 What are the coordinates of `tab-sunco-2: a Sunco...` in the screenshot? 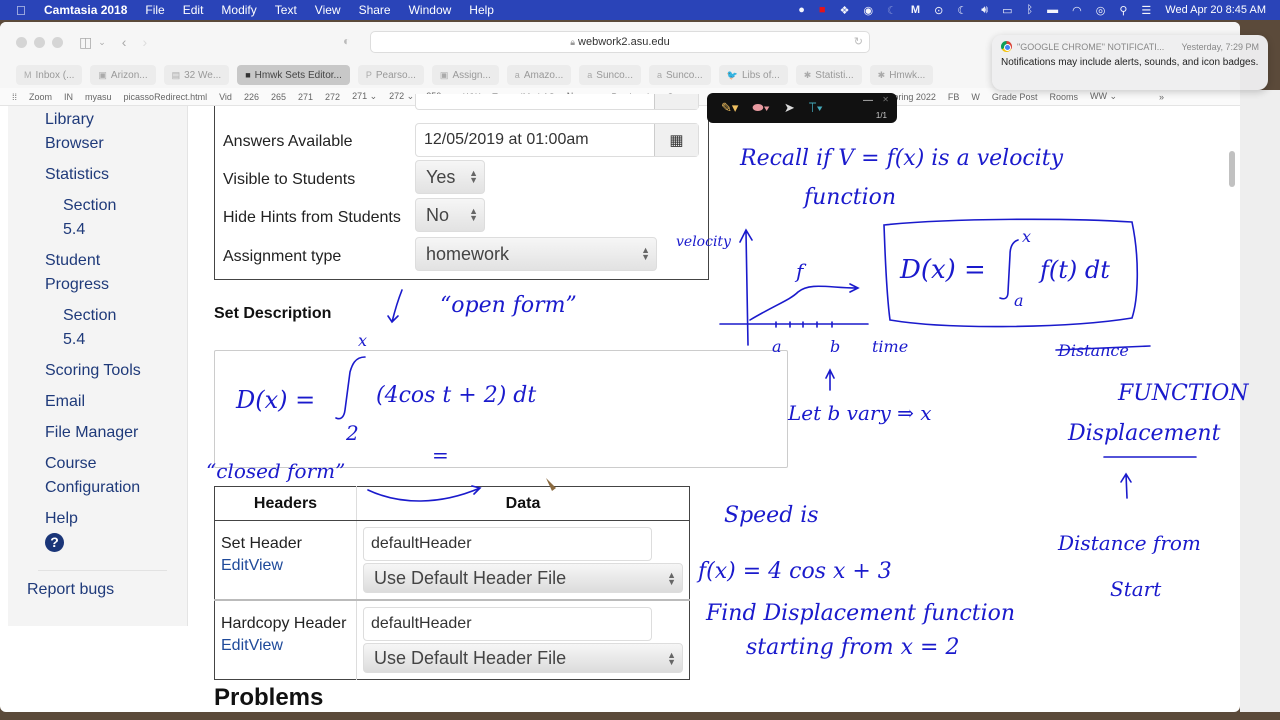 It's located at (680, 75).